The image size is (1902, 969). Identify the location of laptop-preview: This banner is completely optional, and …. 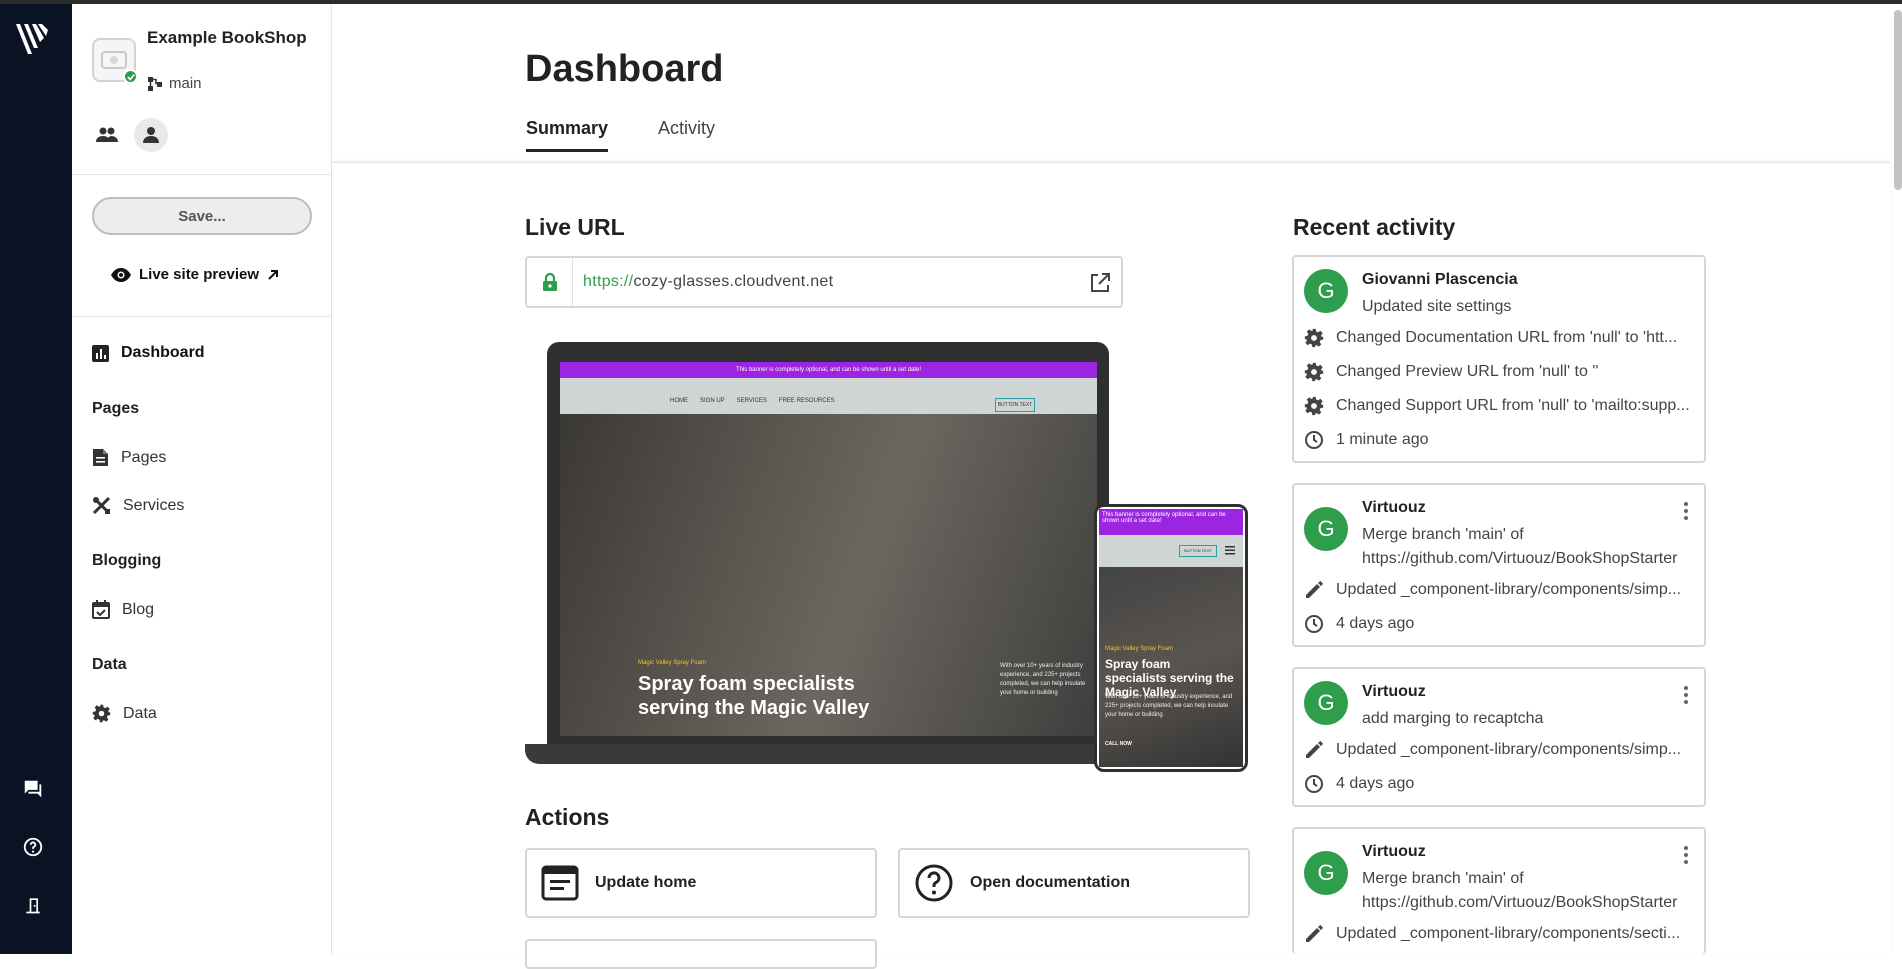
(828, 545).